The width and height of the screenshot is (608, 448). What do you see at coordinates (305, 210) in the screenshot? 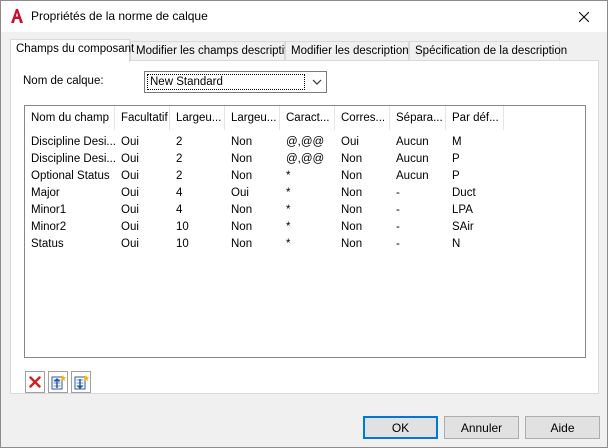
I see `table-row: Minor1 Oui 4 Non * Non - LPA` at bounding box center [305, 210].